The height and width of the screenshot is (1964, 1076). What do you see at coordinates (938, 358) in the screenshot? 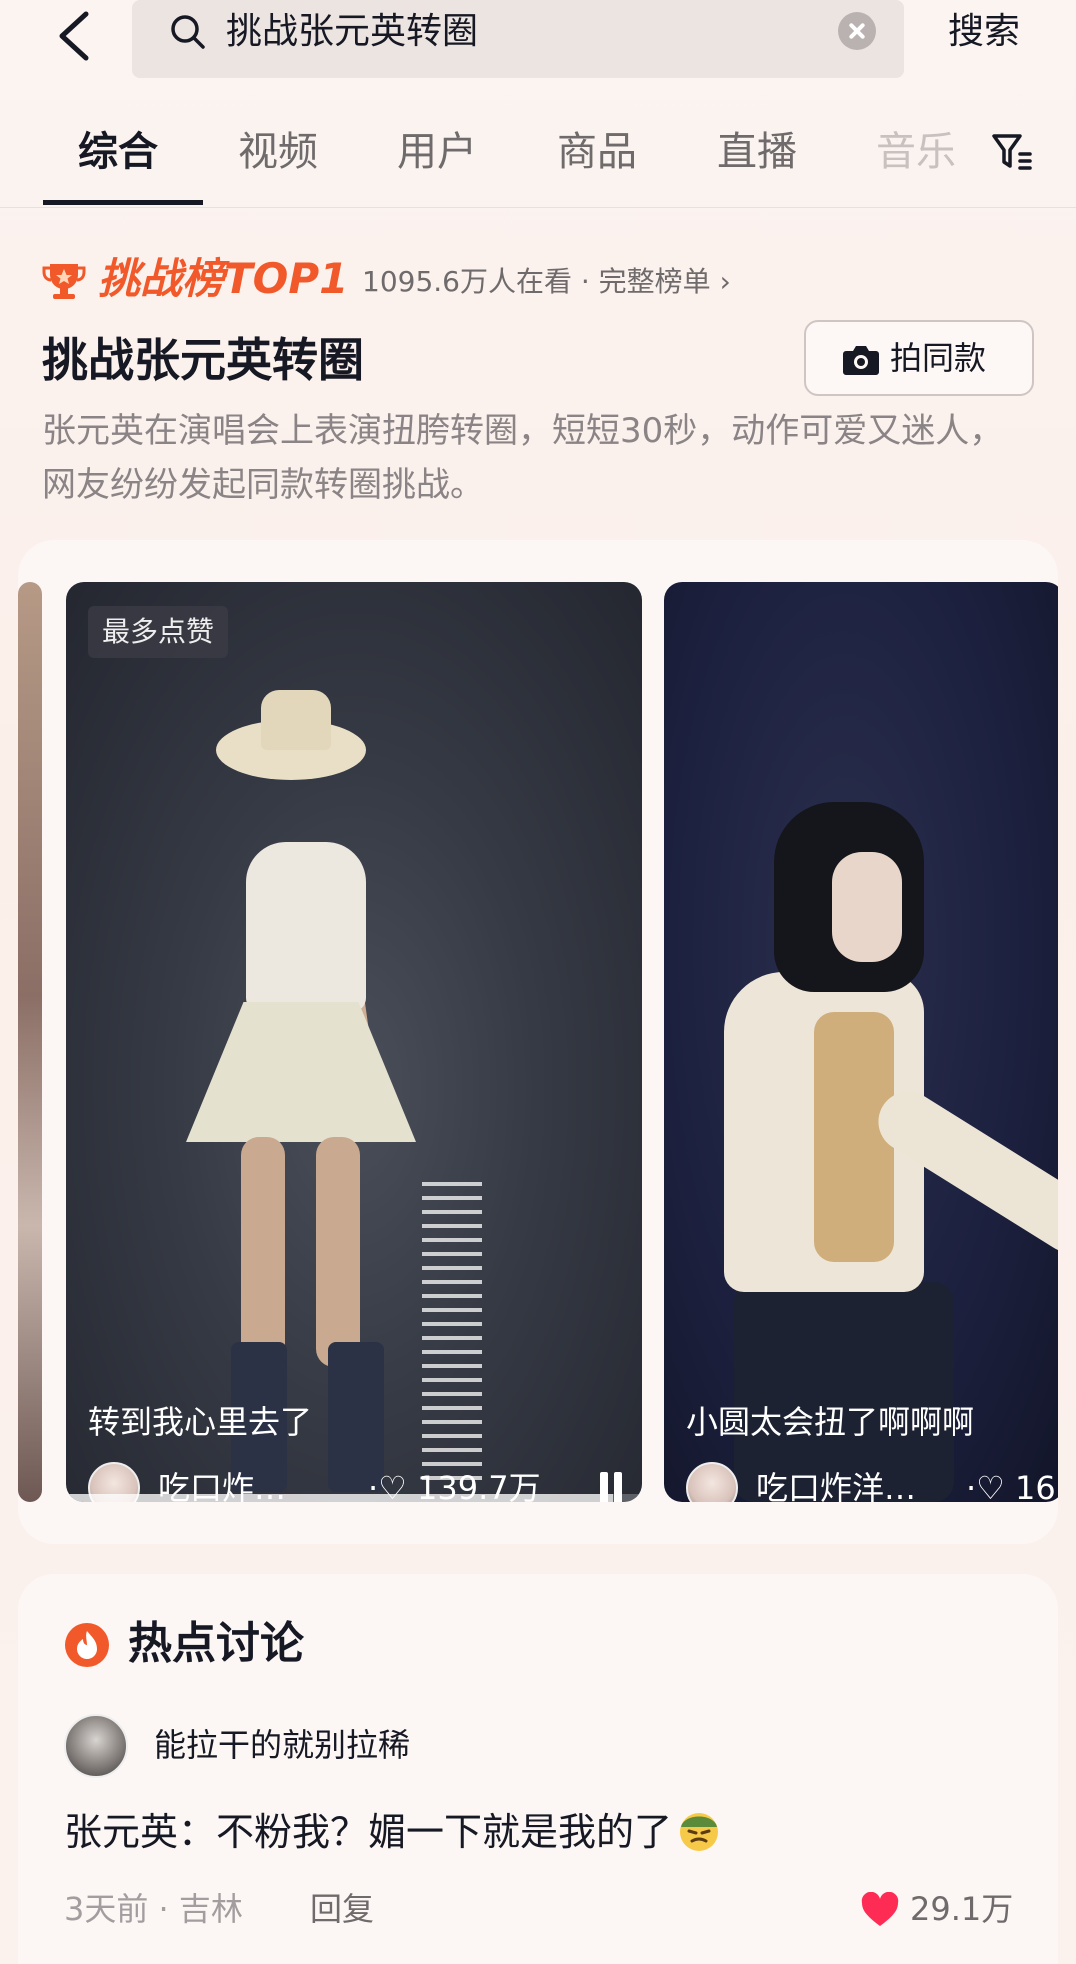
I see `shoot-same-label: 拍同款` at bounding box center [938, 358].